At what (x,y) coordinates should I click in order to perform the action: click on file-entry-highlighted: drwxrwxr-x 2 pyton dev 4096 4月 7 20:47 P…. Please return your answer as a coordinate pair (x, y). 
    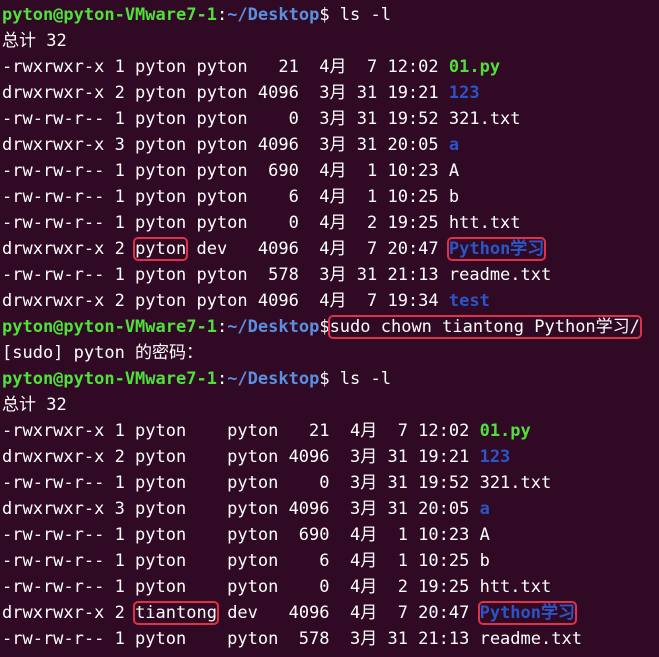
    Looking at the image, I should click on (330, 249).